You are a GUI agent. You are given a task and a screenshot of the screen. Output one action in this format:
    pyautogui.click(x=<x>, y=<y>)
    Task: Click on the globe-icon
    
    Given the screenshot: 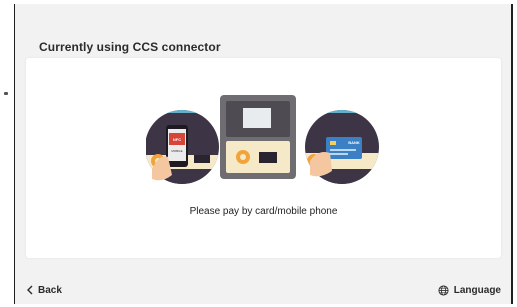 What is the action you would take?
    pyautogui.click(x=443, y=290)
    